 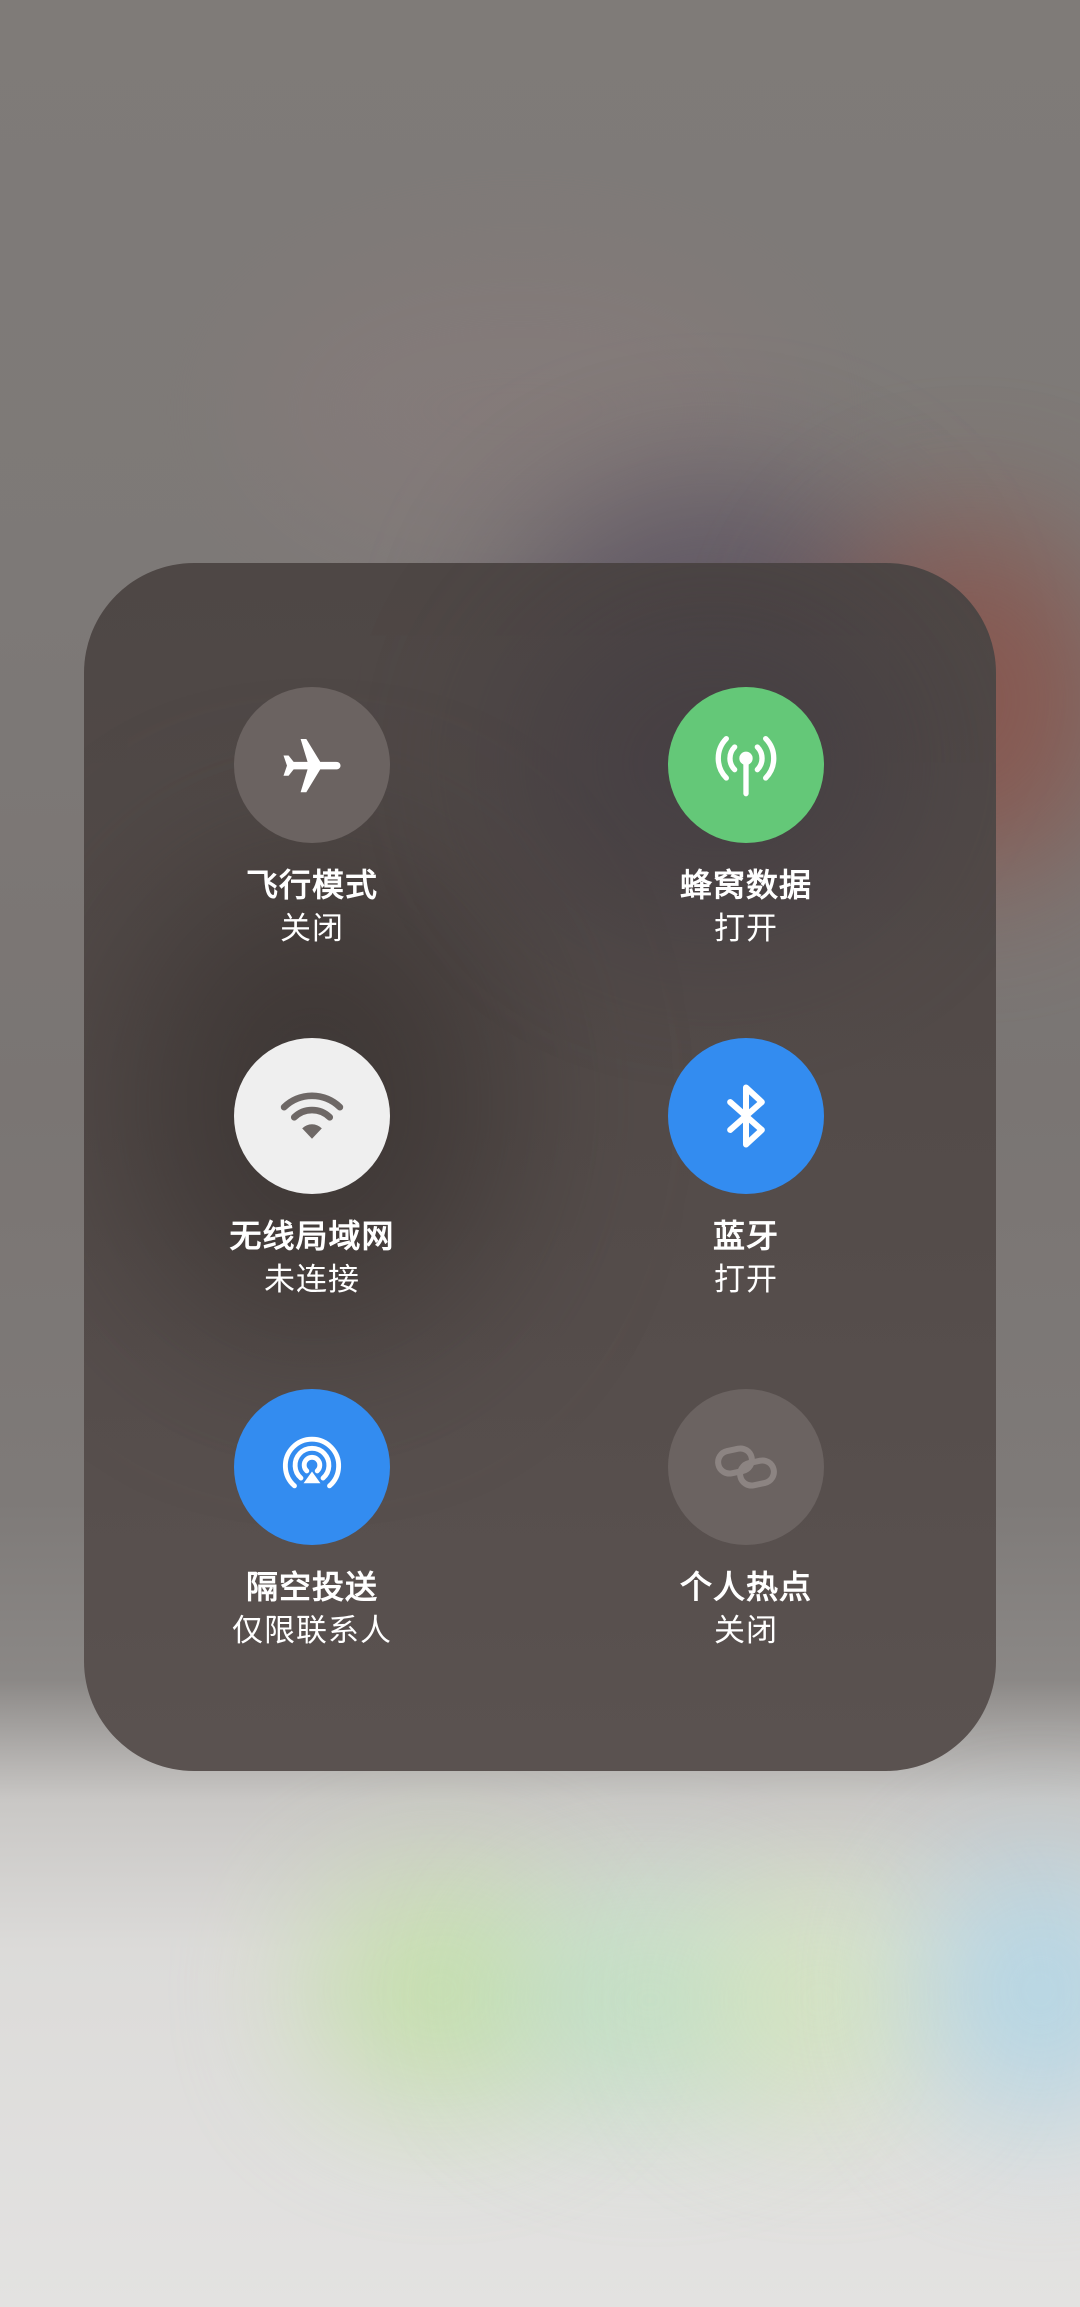 I want to click on cellular-data-label: 蜂窝数据, so click(x=745, y=885).